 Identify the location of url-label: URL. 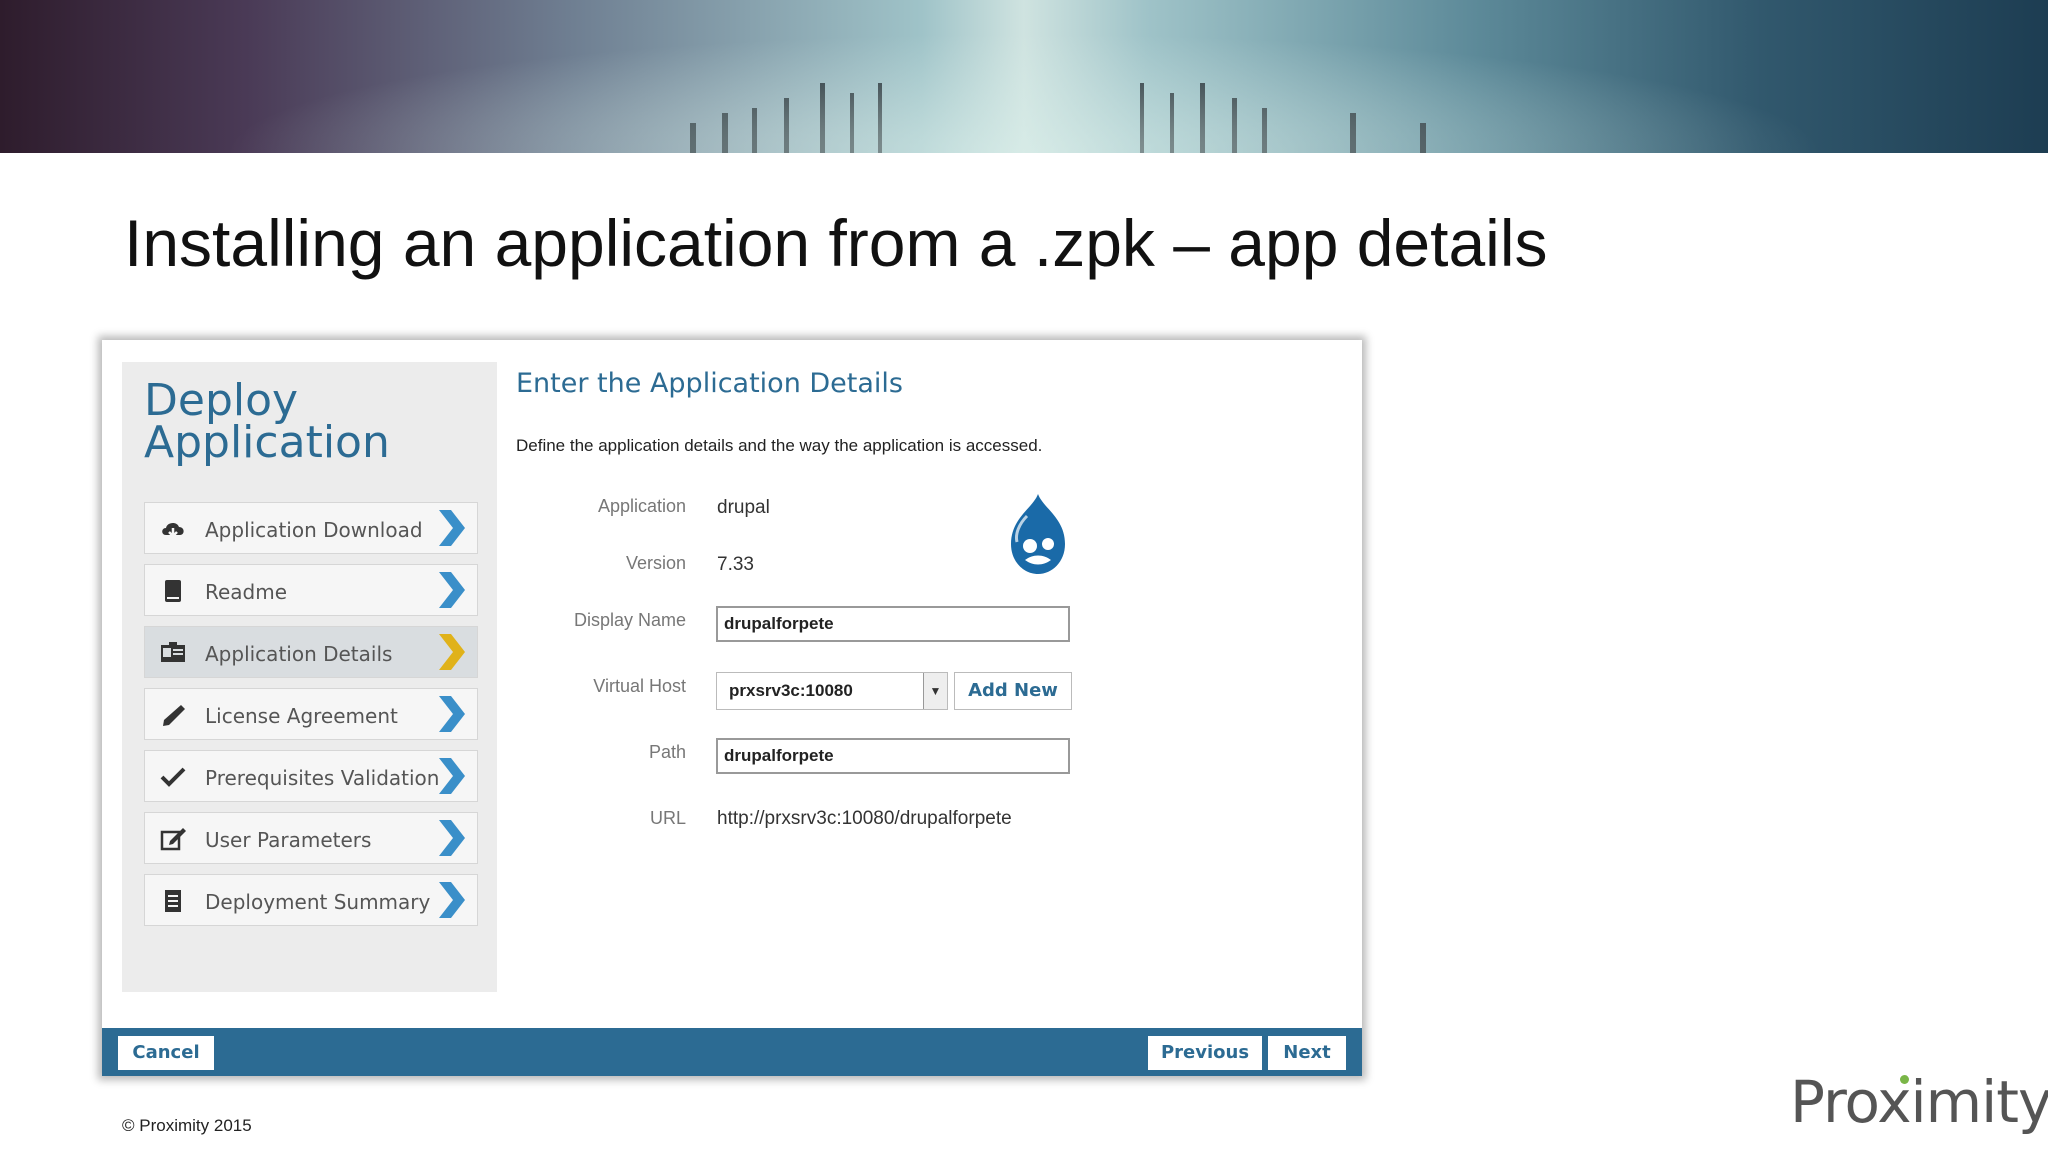
(667, 818).